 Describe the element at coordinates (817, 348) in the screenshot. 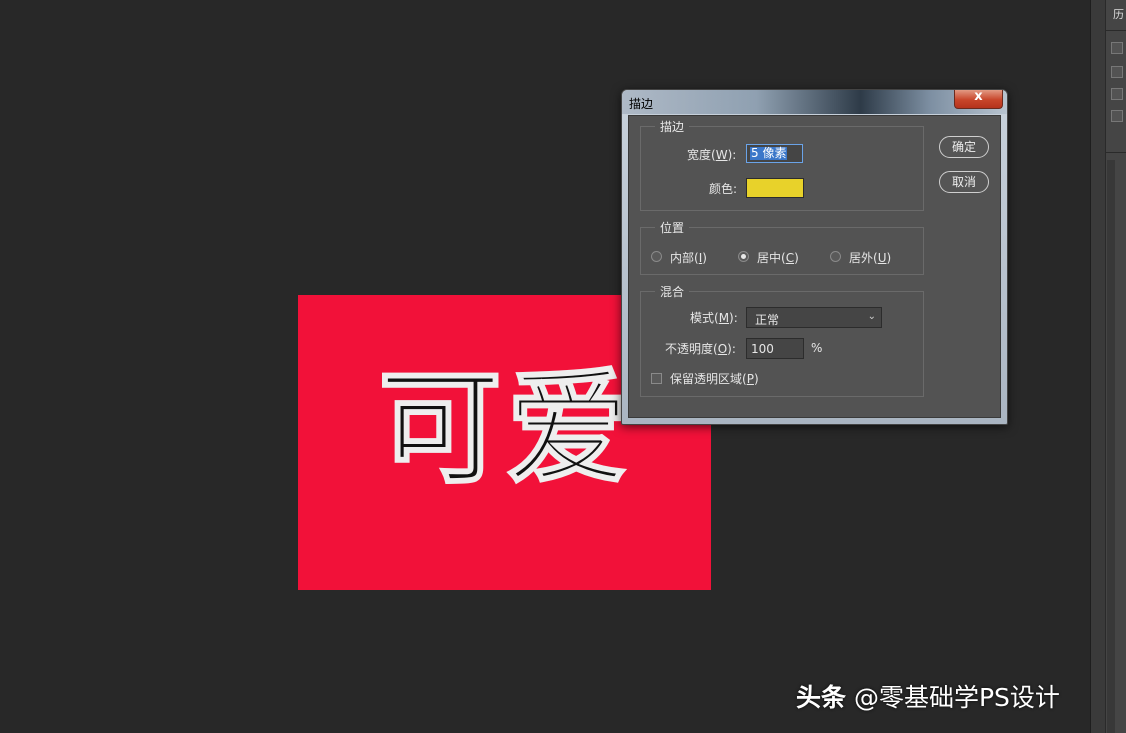

I see `opacity-unit: %` at that location.